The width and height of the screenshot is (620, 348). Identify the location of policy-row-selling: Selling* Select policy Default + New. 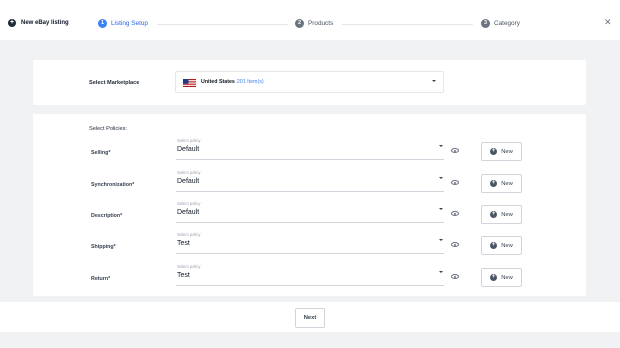
(309, 150).